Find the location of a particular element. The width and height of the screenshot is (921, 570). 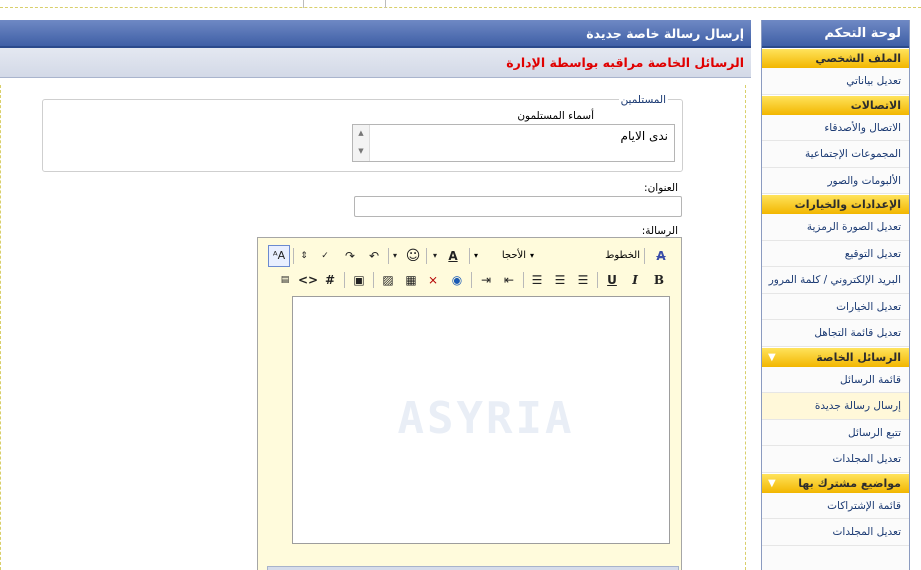

sidebar-section-settings: الإعدادات والخيارات is located at coordinates (835, 204).